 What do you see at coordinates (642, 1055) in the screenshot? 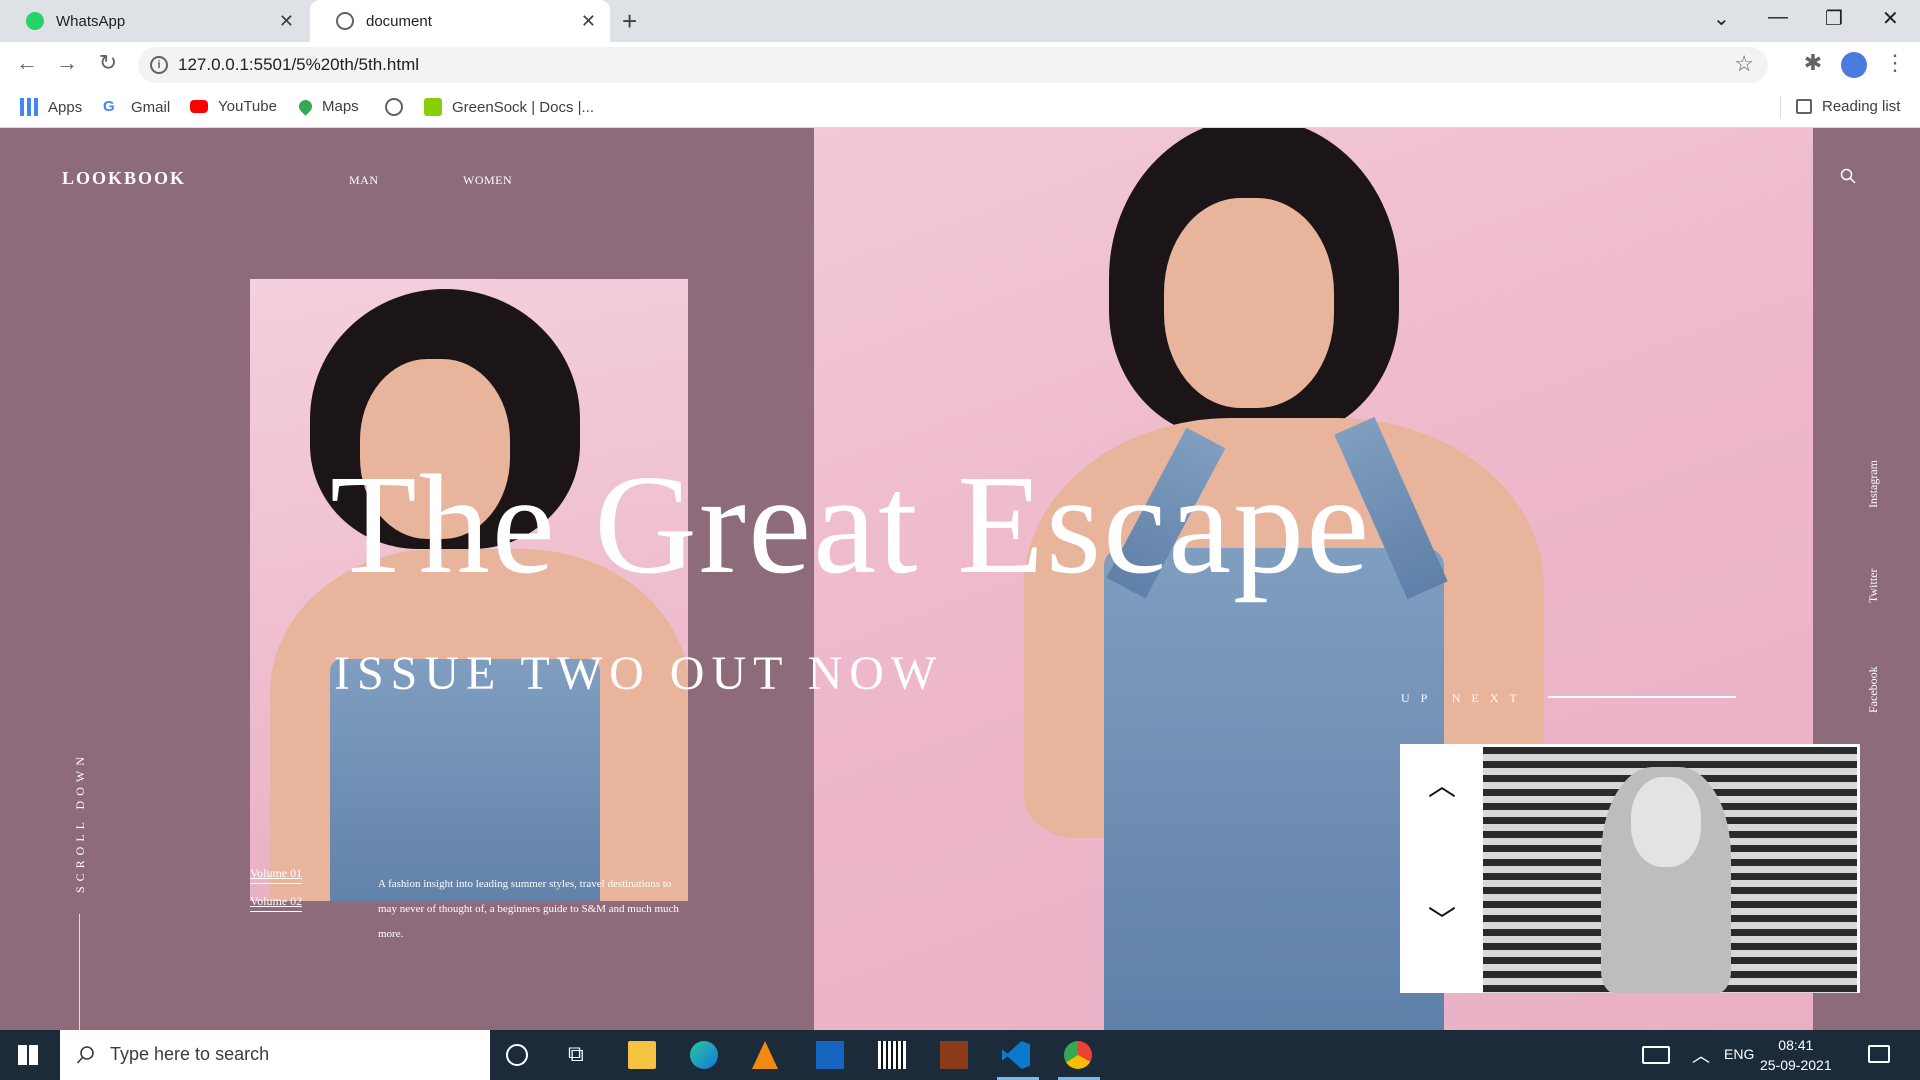
I see `file-explorer-icon` at bounding box center [642, 1055].